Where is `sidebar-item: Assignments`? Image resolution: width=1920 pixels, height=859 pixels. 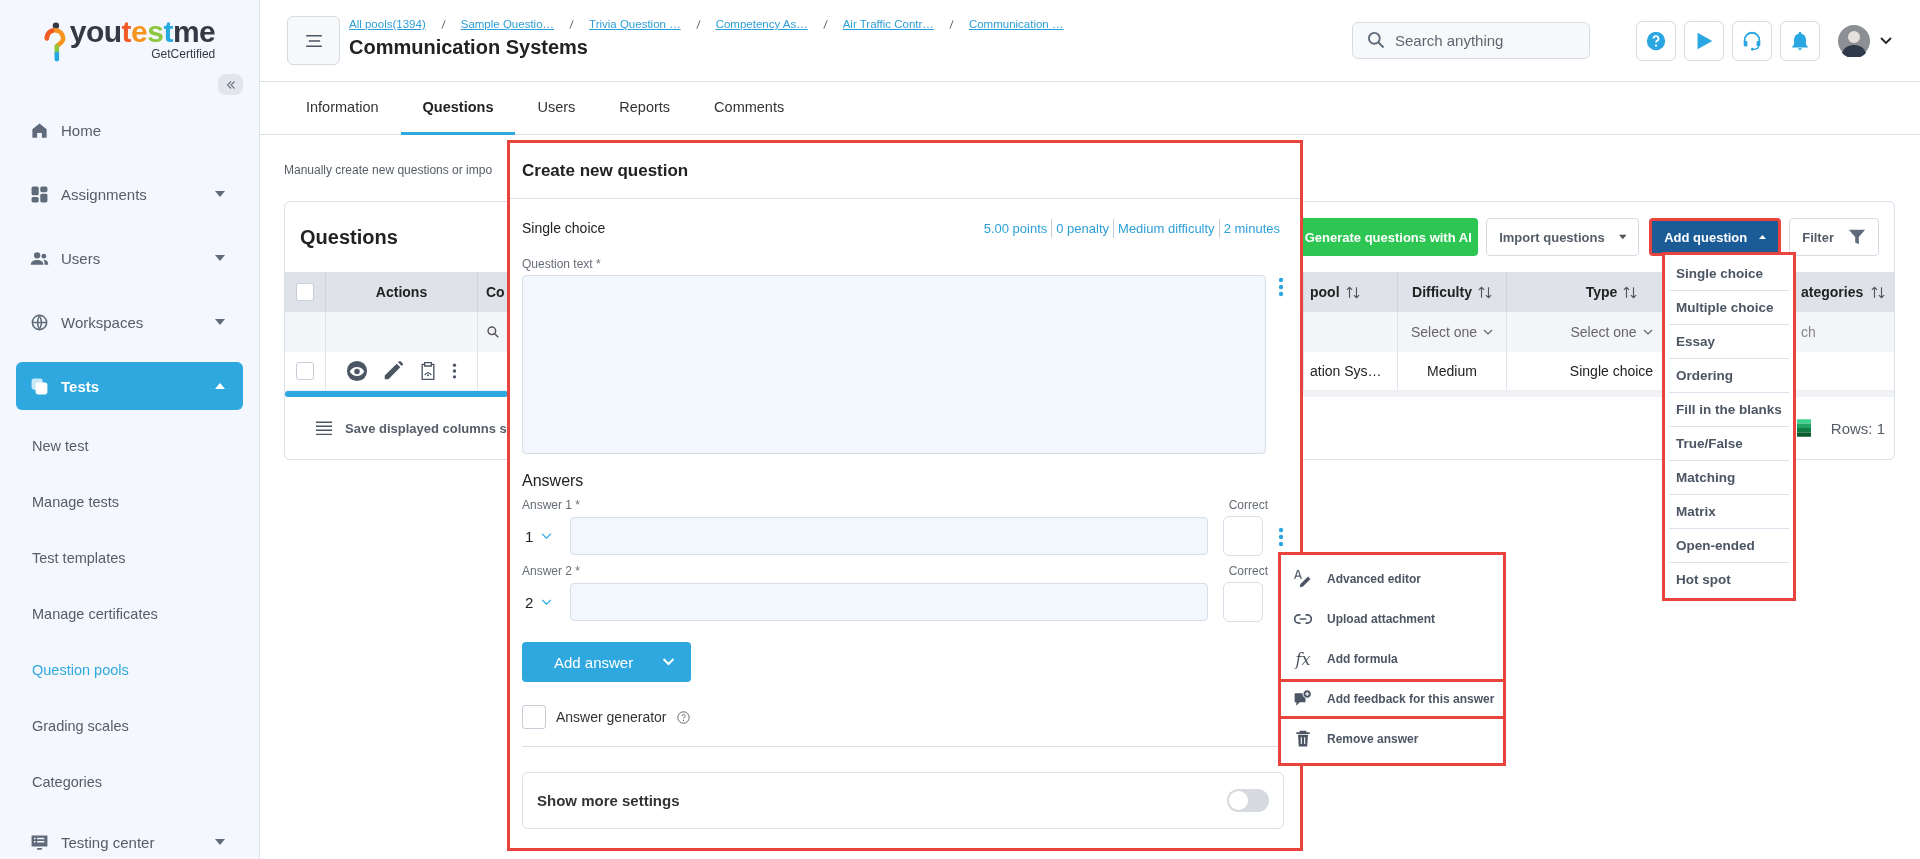 sidebar-item: Assignments is located at coordinates (129, 194).